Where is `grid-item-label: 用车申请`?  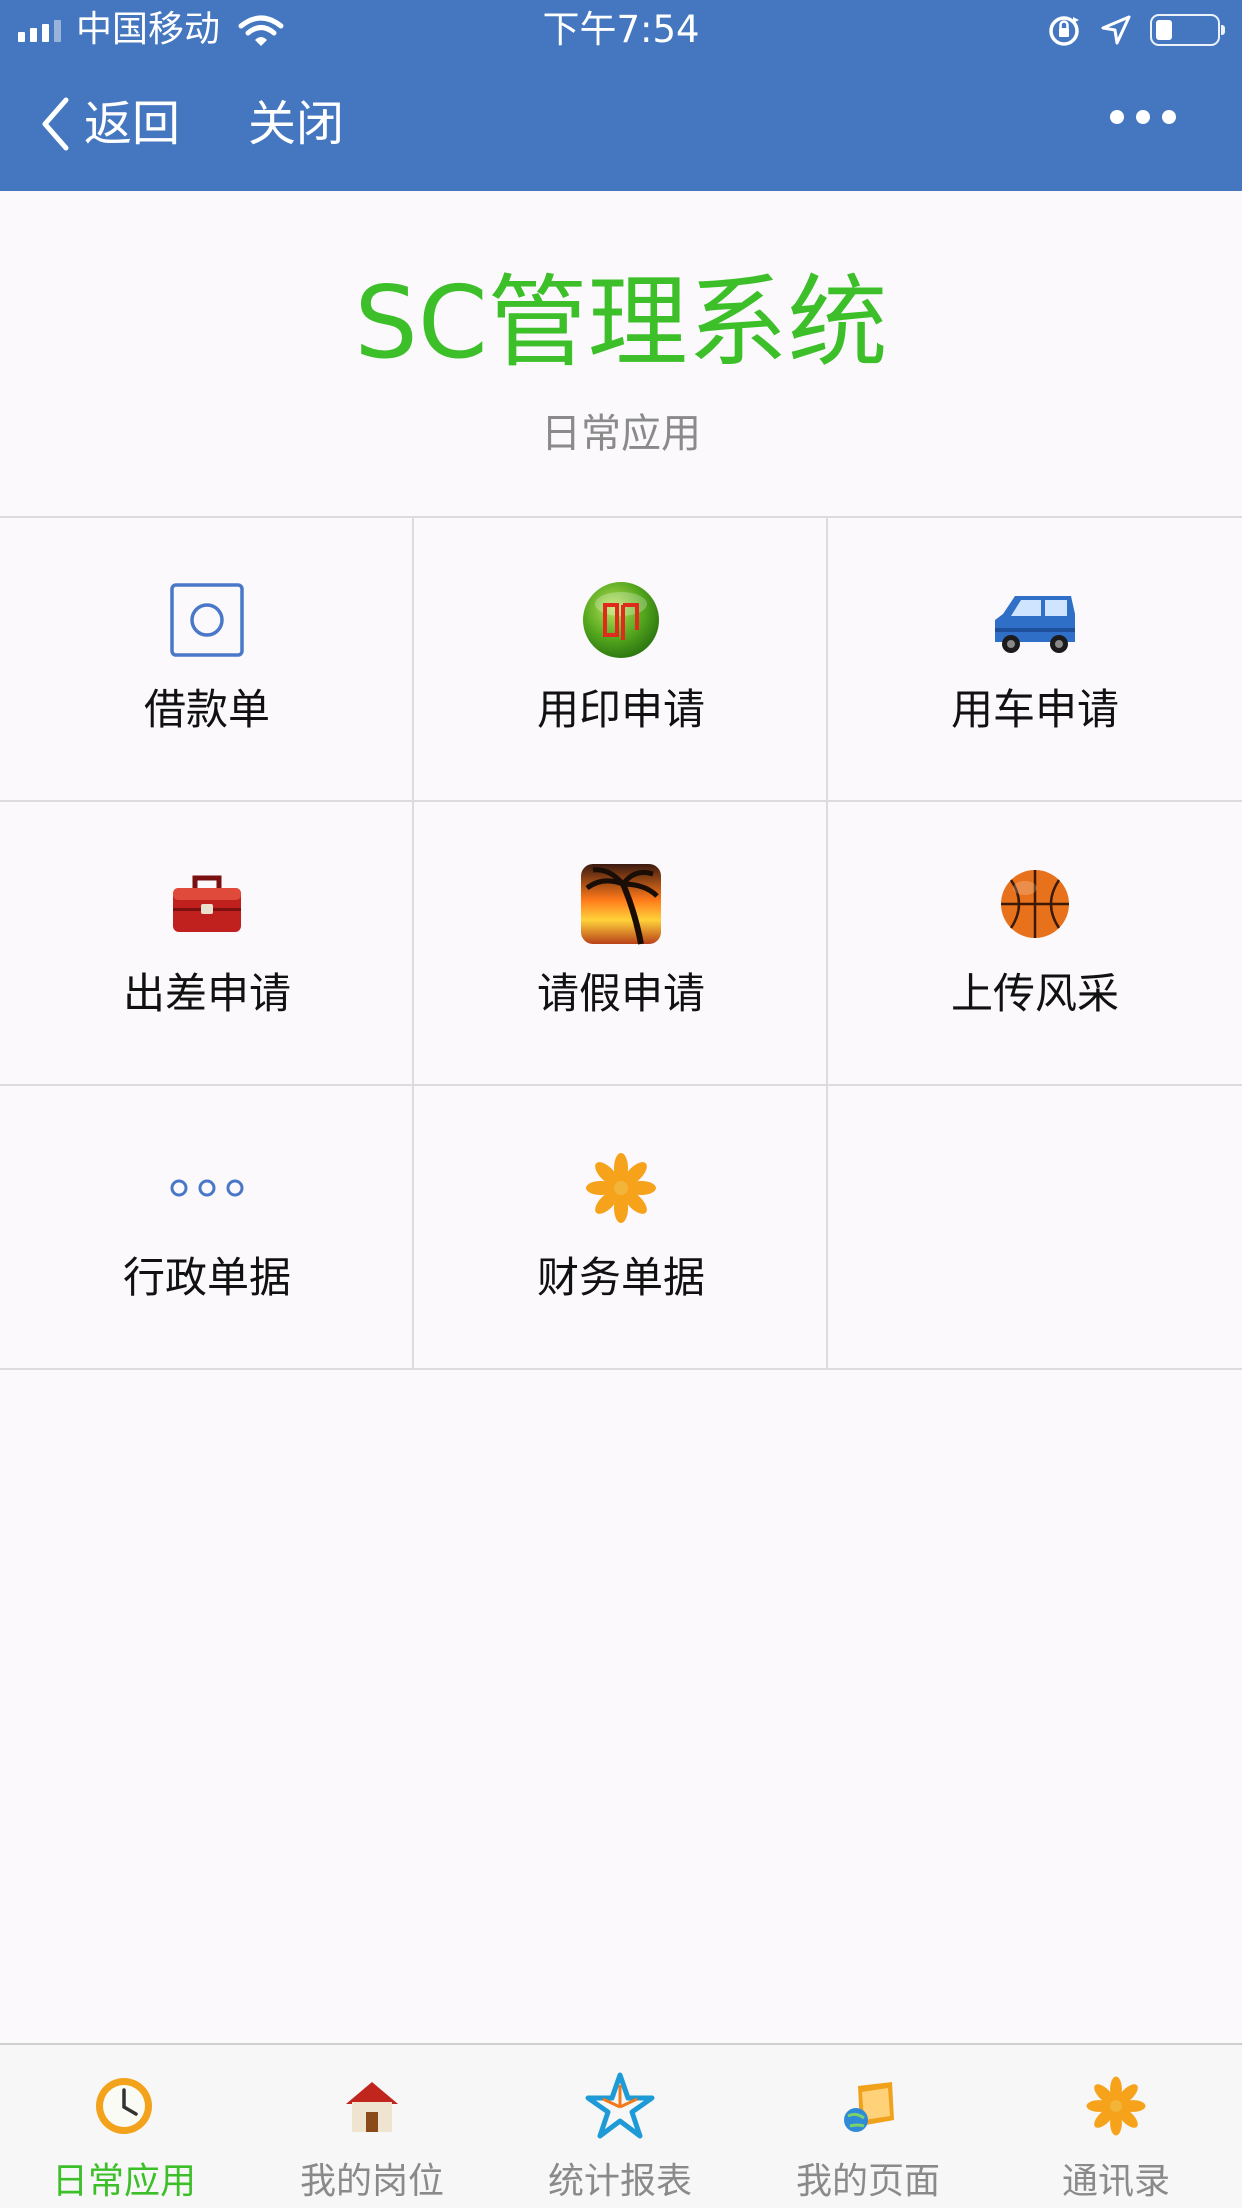
grid-item-label: 用车申请 is located at coordinates (1034, 709).